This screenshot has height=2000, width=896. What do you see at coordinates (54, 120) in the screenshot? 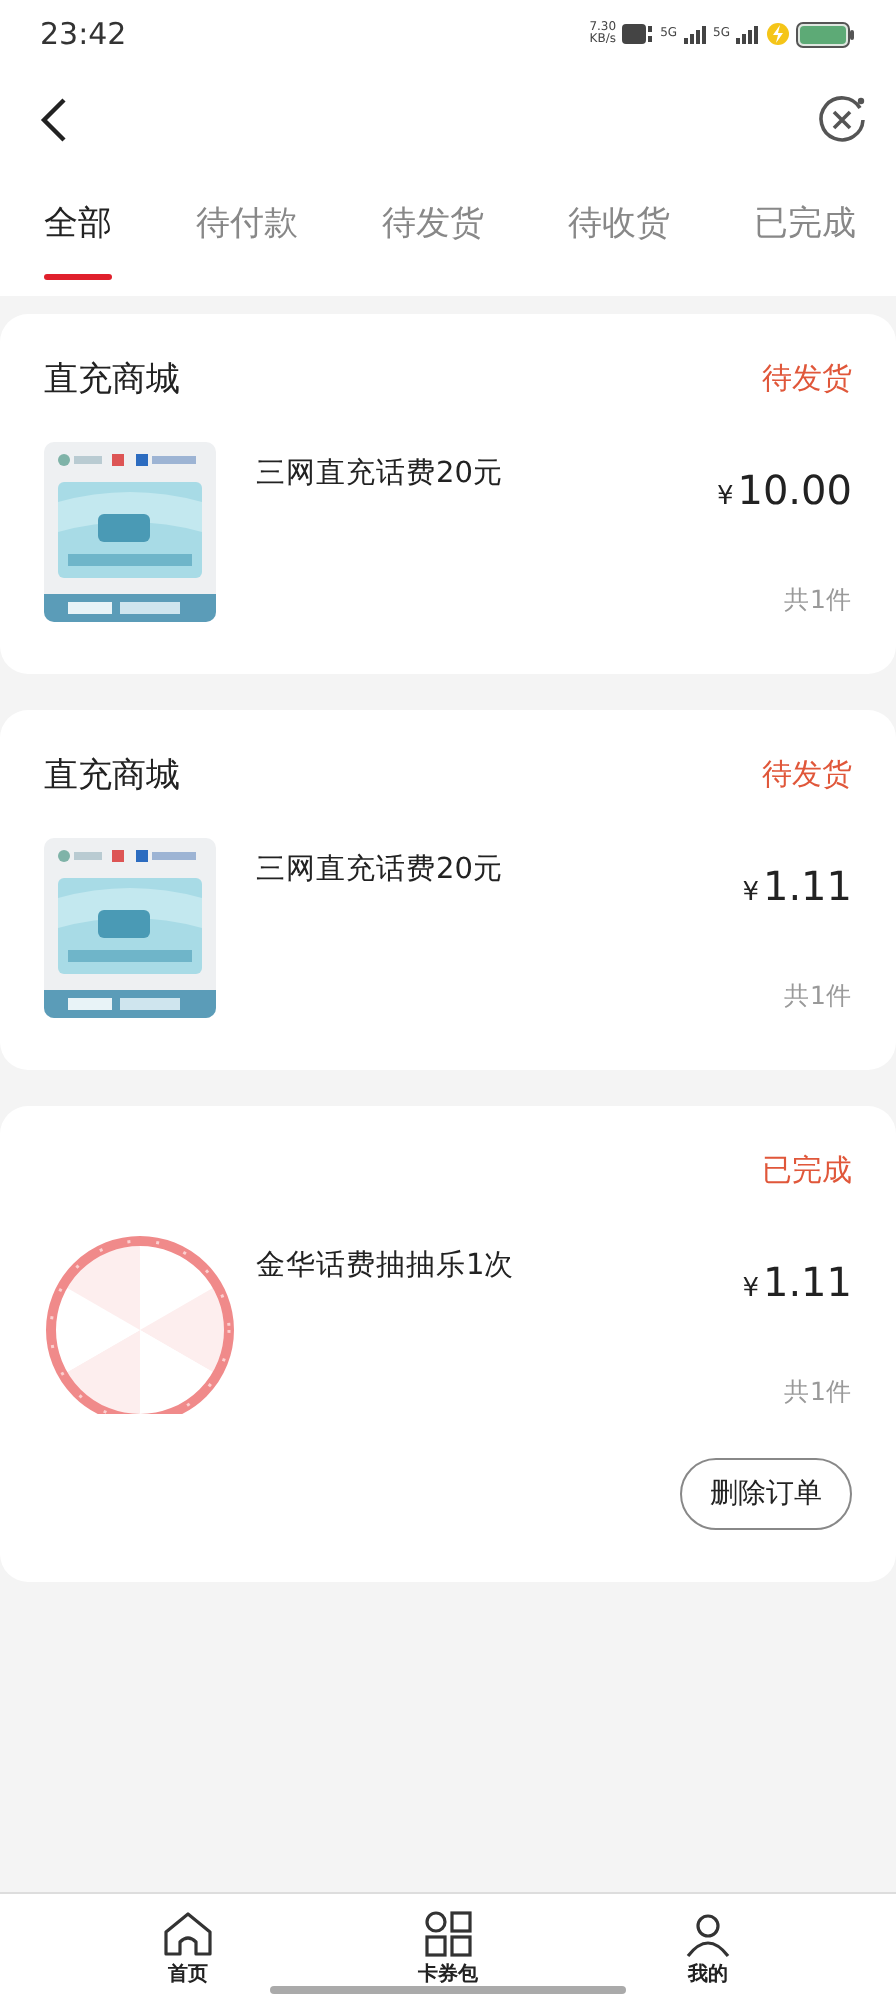
I see `back-button` at bounding box center [54, 120].